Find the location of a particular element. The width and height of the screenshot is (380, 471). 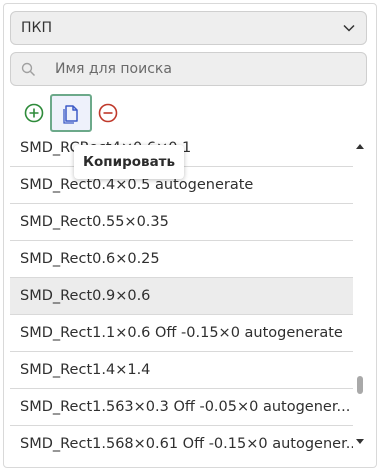

list-item-selected: SMD_Rect0.9×0.6 is located at coordinates (181, 296).